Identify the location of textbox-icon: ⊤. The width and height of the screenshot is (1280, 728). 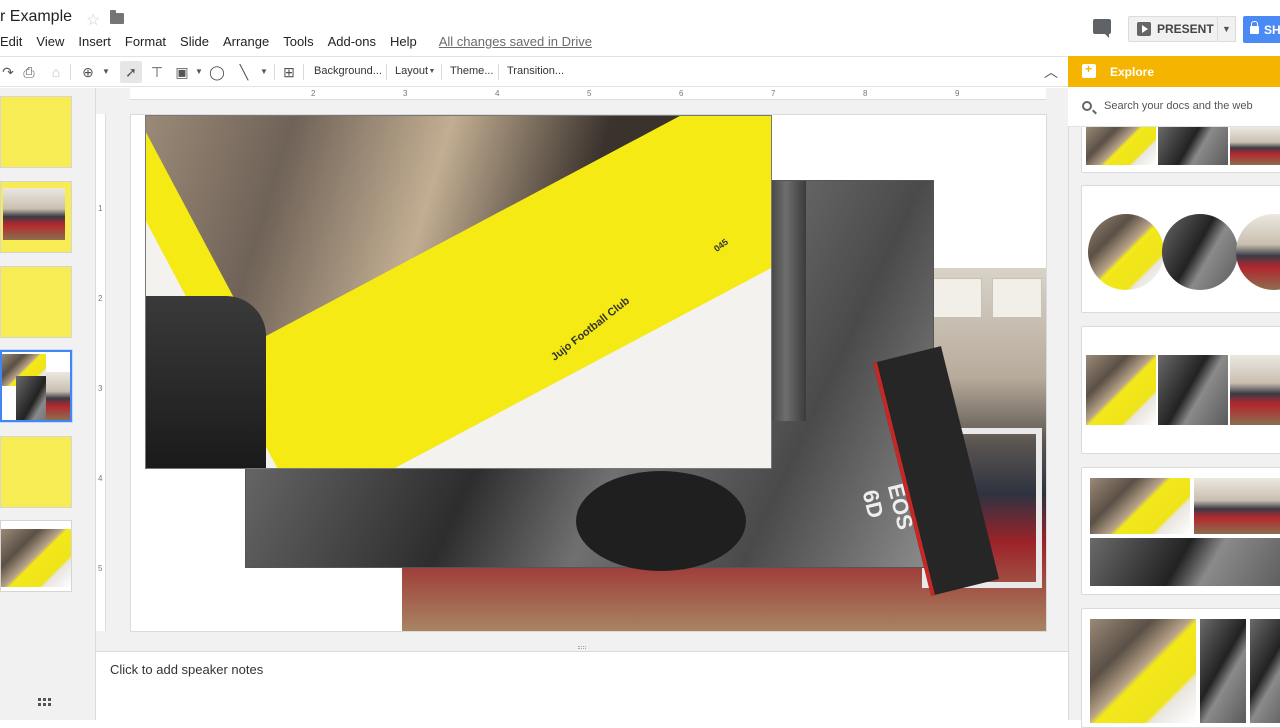
(157, 72).